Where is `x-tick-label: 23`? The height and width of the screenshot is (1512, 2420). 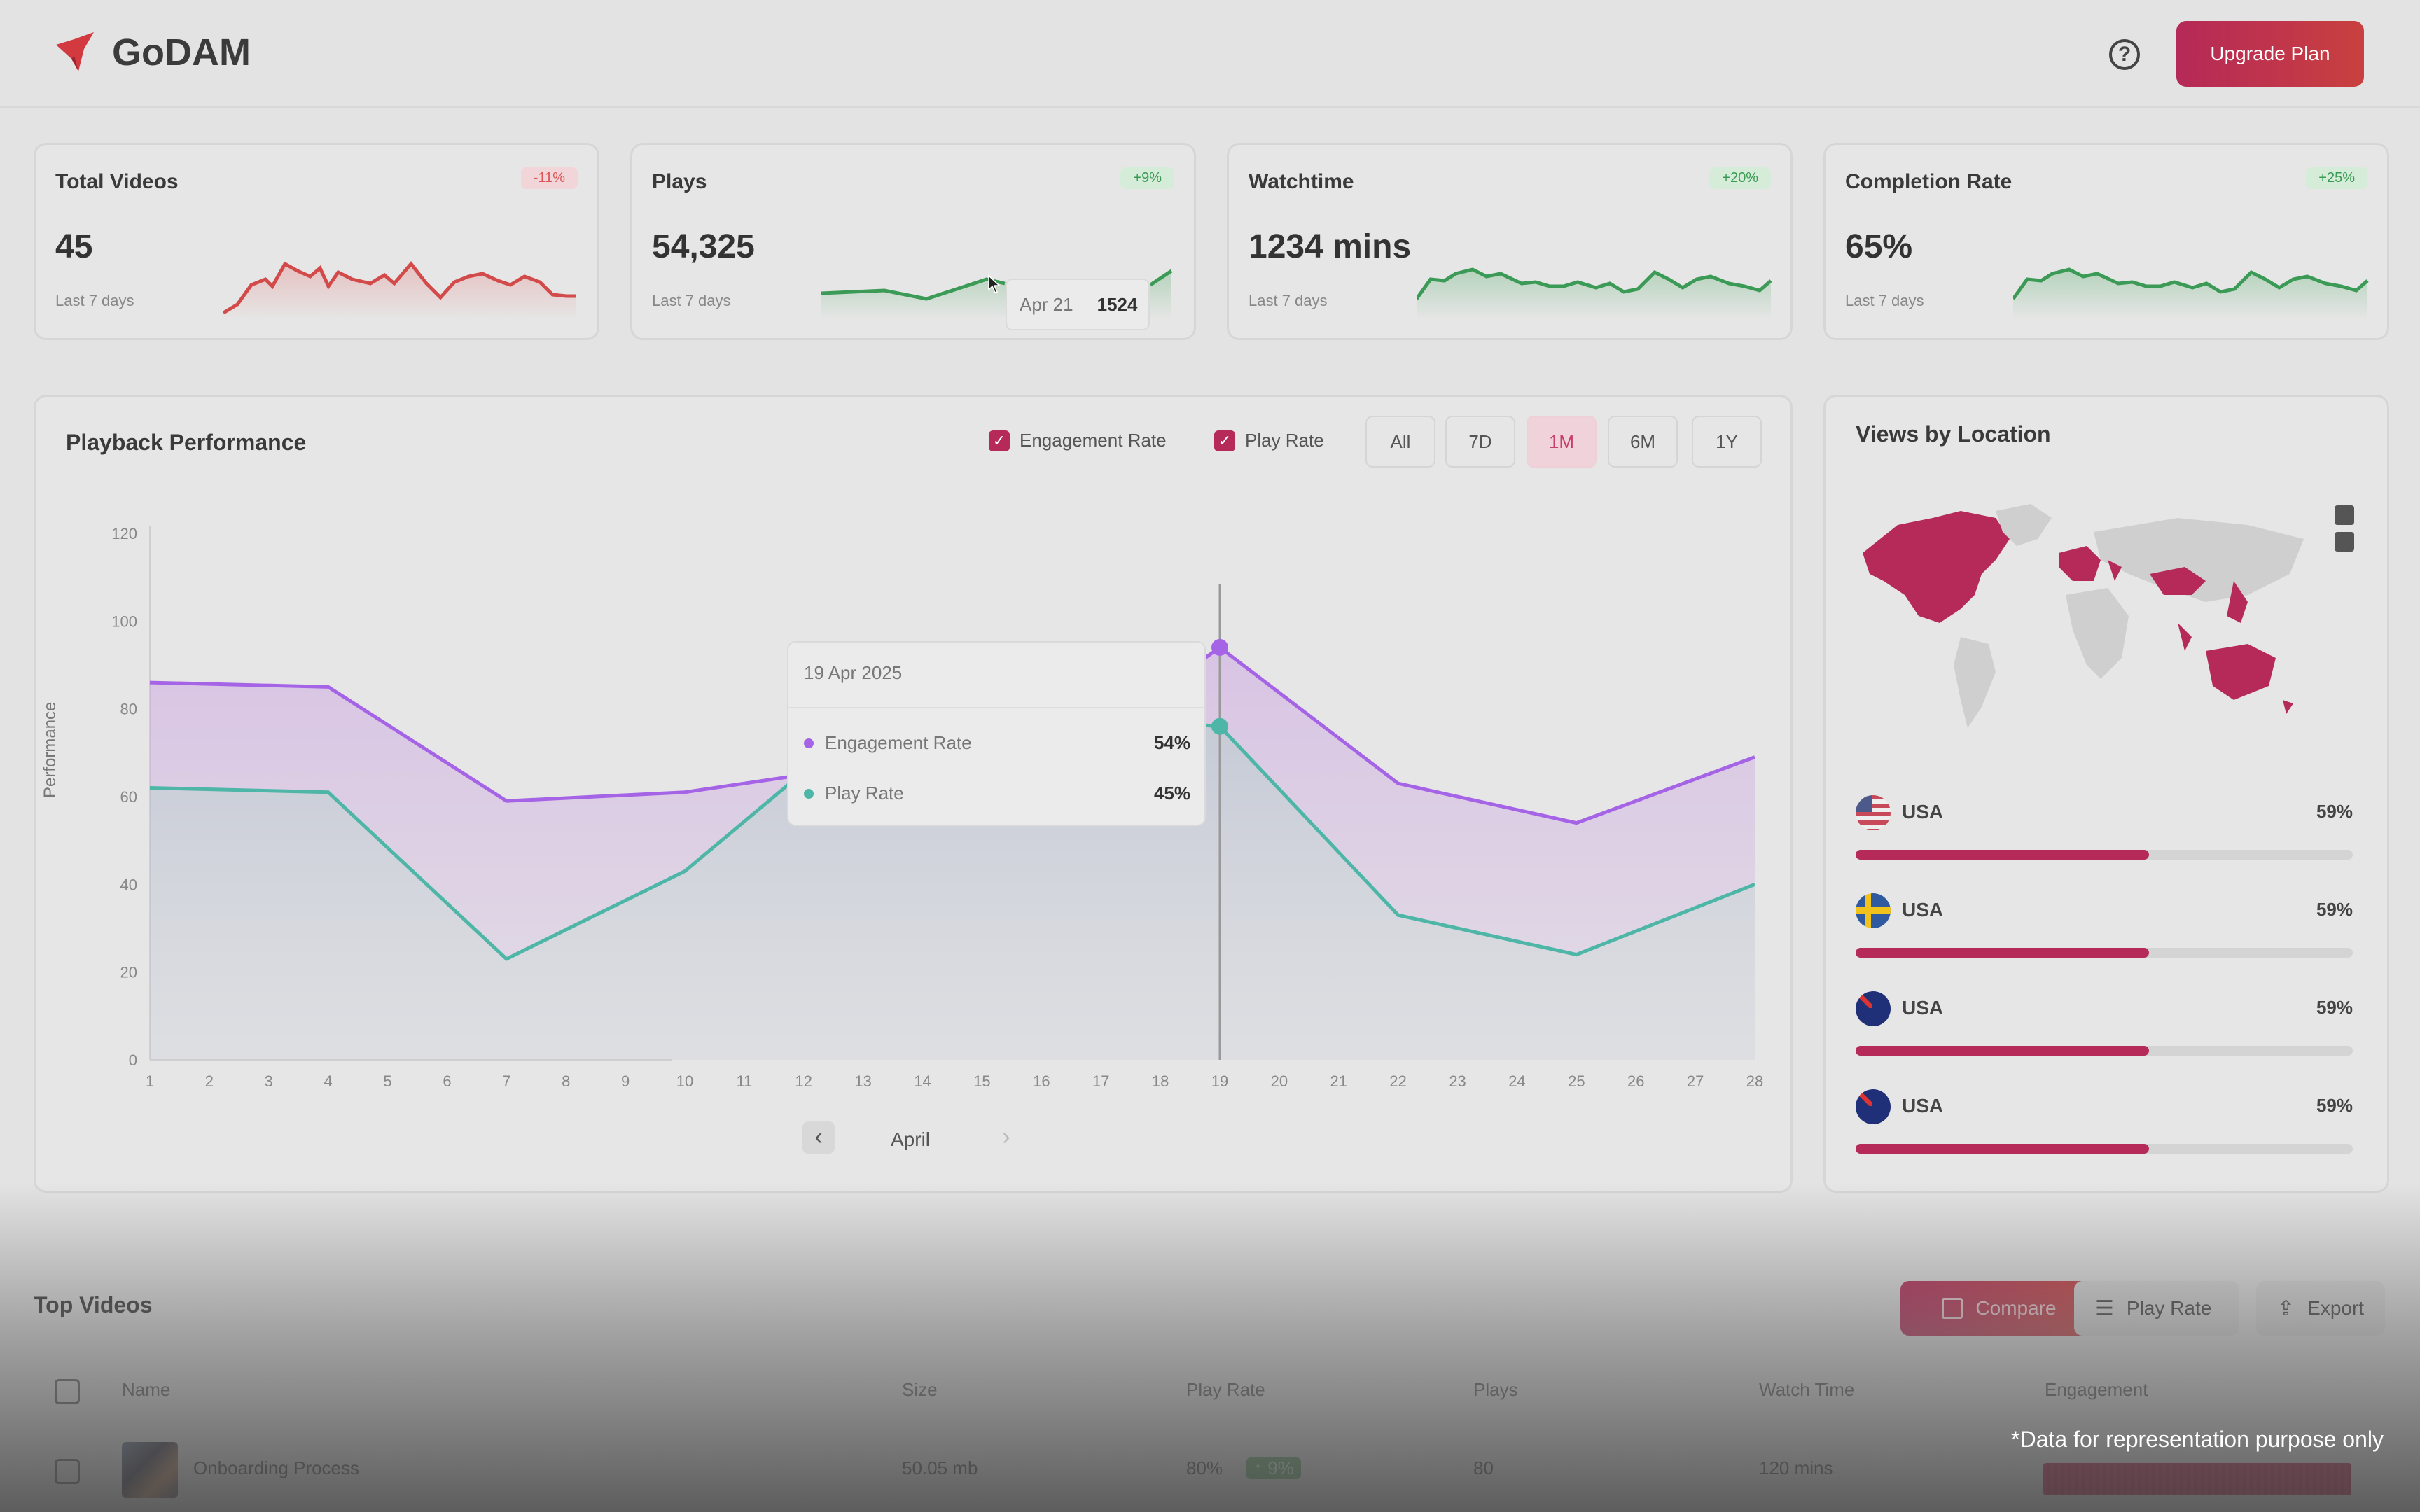
x-tick-label: 23 is located at coordinates (1457, 1081).